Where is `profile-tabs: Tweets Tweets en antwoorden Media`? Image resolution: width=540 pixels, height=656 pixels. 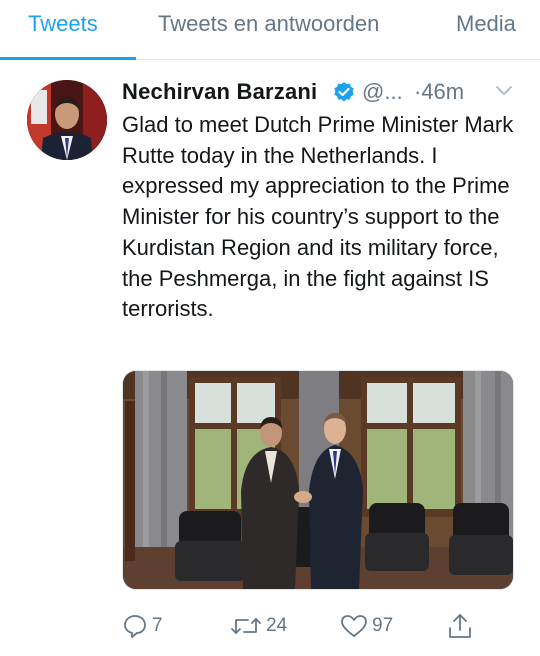
profile-tabs: Tweets Tweets en antwoorden Media is located at coordinates (270, 30).